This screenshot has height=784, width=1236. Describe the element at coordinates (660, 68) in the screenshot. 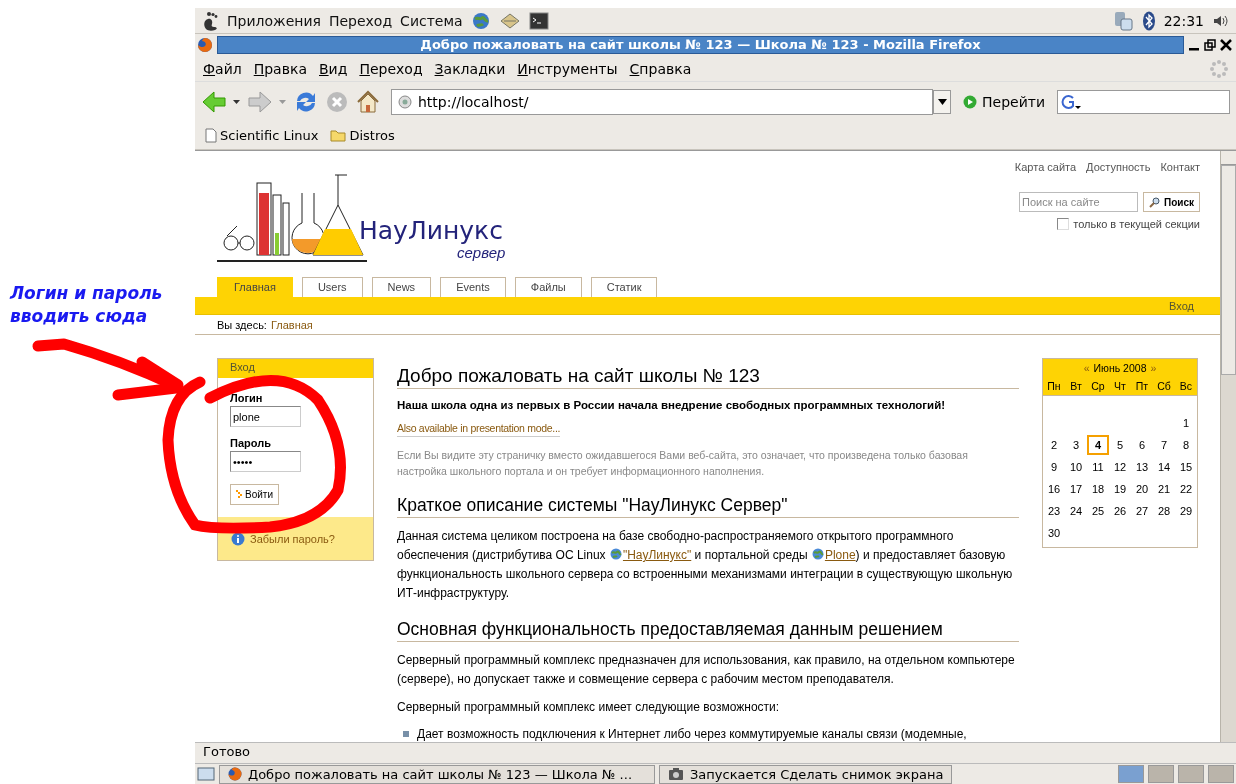

I see `menu-item: Справка` at that location.